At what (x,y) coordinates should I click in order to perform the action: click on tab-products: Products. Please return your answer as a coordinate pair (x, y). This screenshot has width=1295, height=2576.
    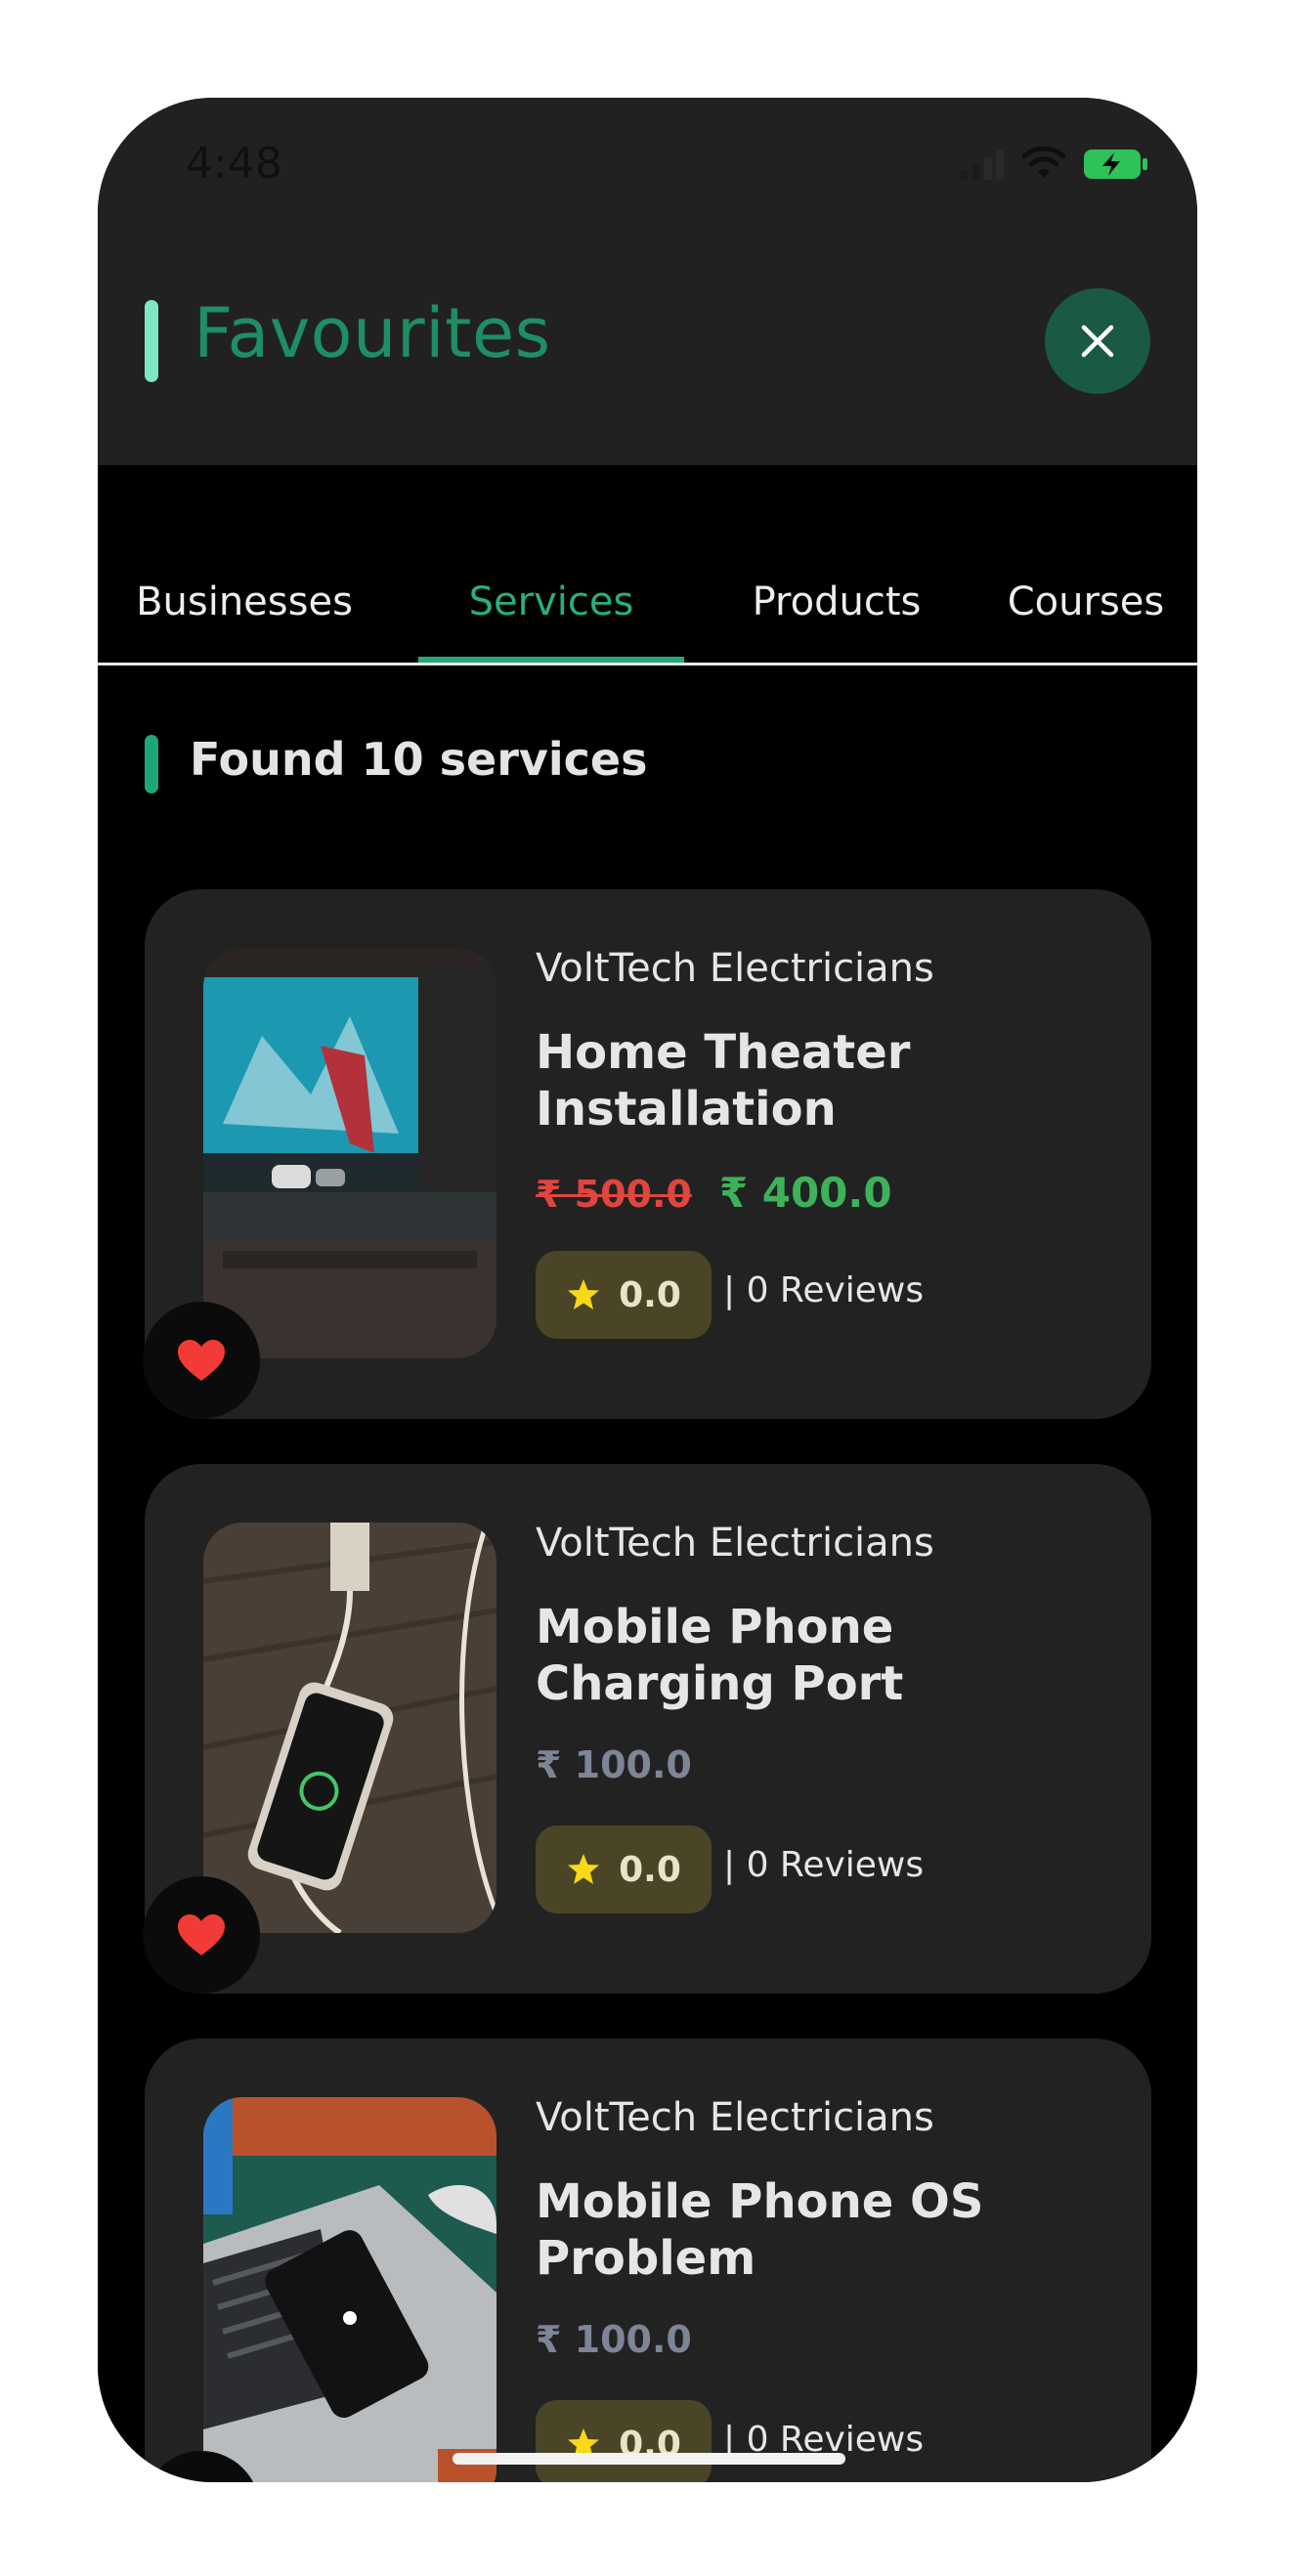
    Looking at the image, I should click on (836, 613).